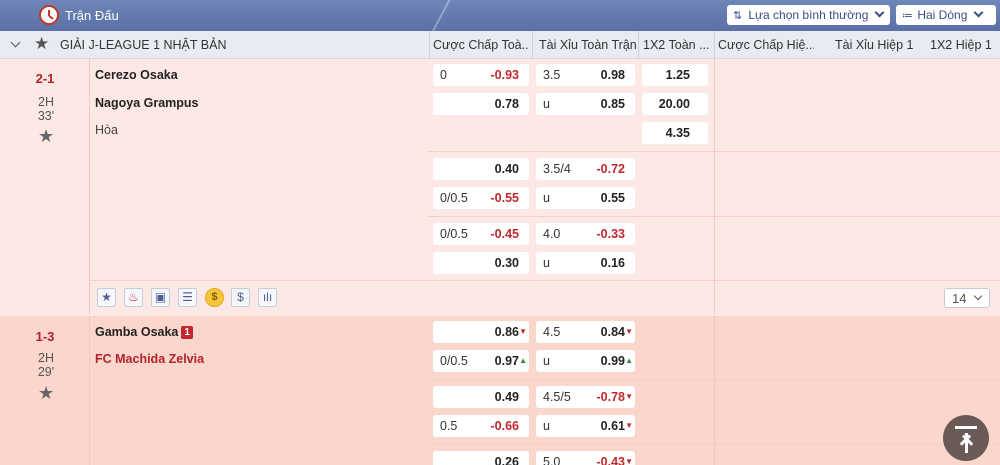 The width and height of the screenshot is (1000, 465). Describe the element at coordinates (443, 75) in the screenshot. I see `handicap-line: 0` at that location.